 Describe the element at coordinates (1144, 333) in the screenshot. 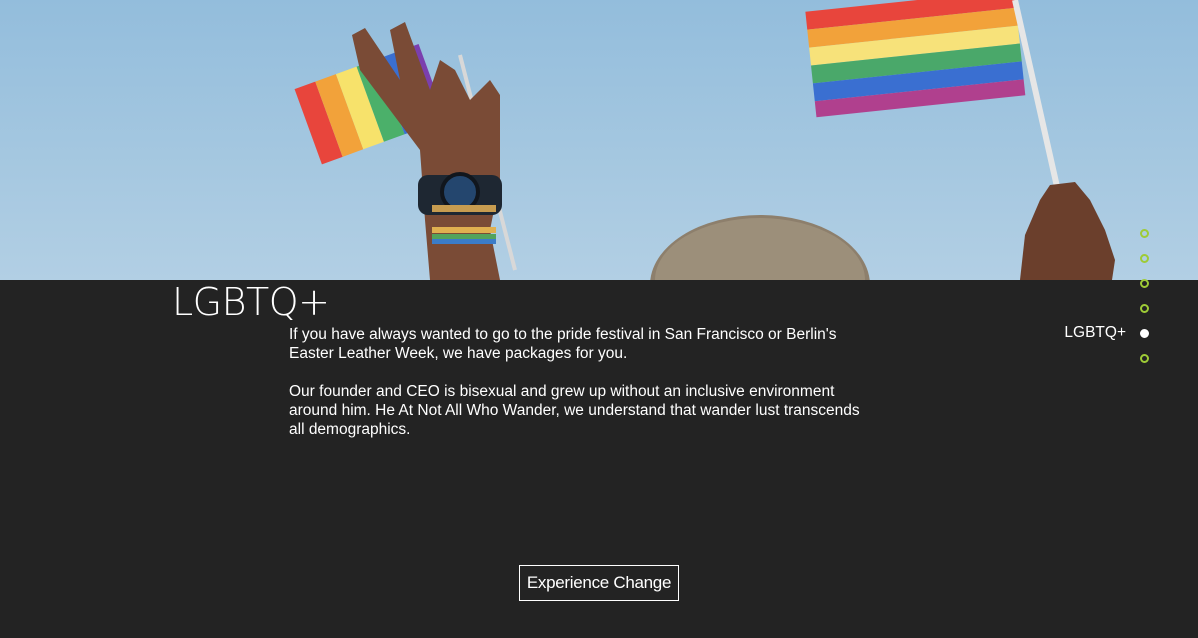

I see `nav-dot-5-active` at that location.